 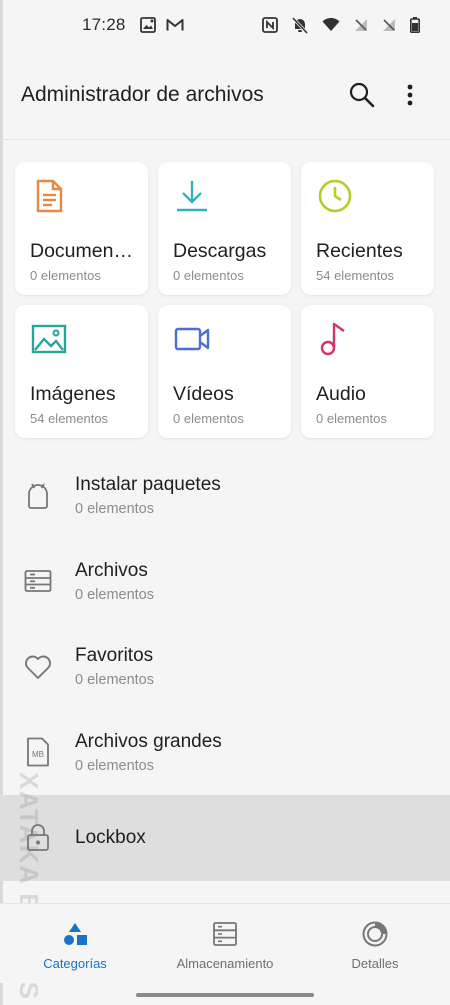 I want to click on nav-label: Almacenamiento, so click(x=225, y=963).